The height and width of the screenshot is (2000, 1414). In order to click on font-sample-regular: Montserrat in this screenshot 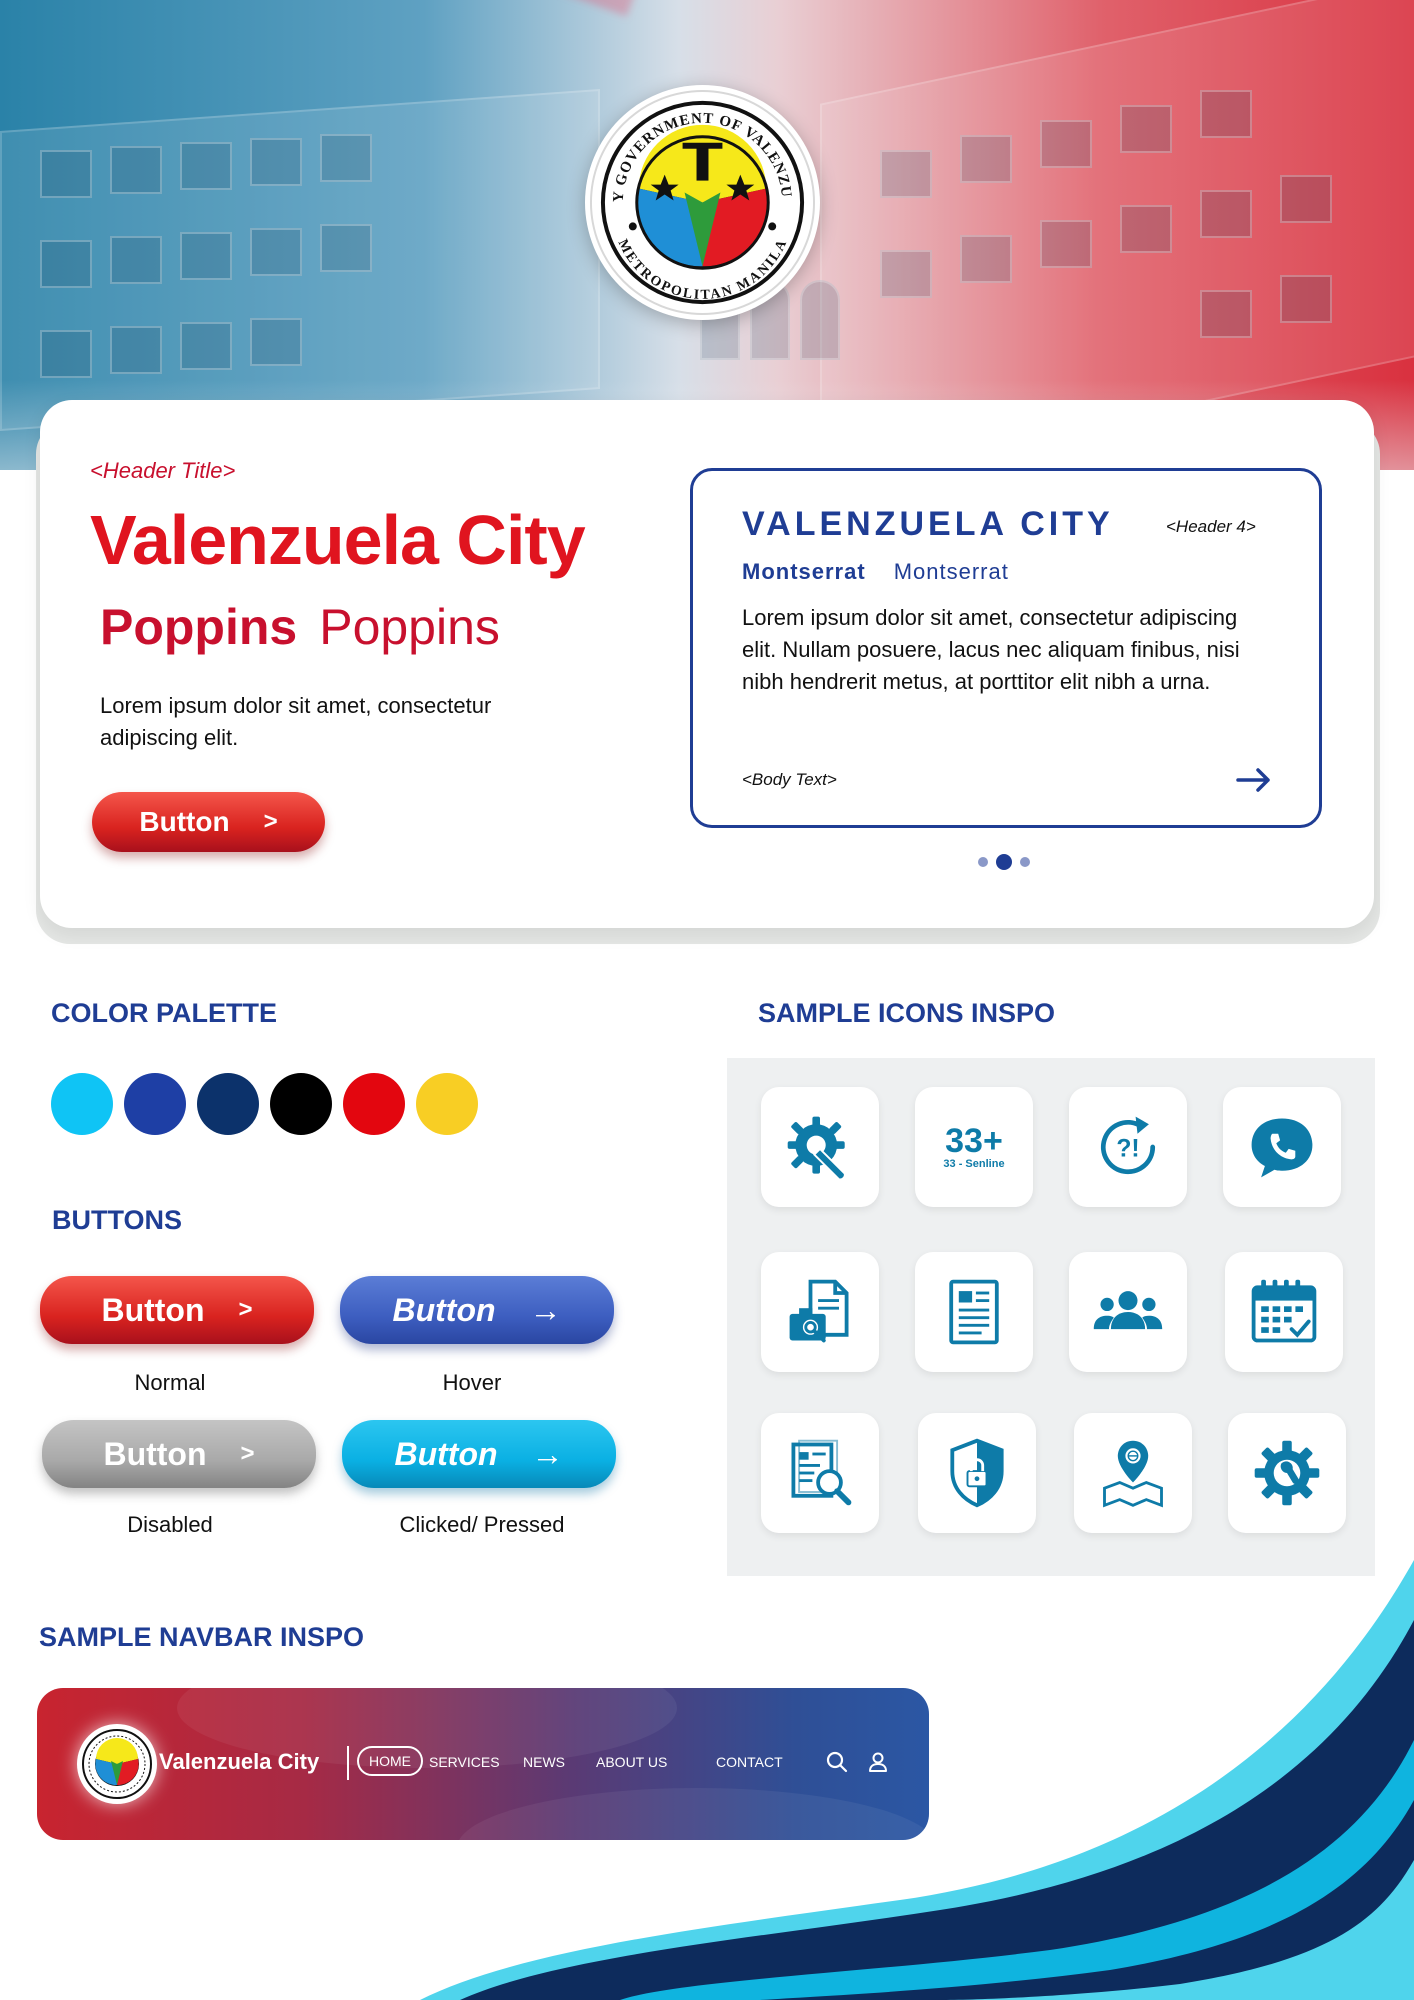, I will do `click(951, 571)`.